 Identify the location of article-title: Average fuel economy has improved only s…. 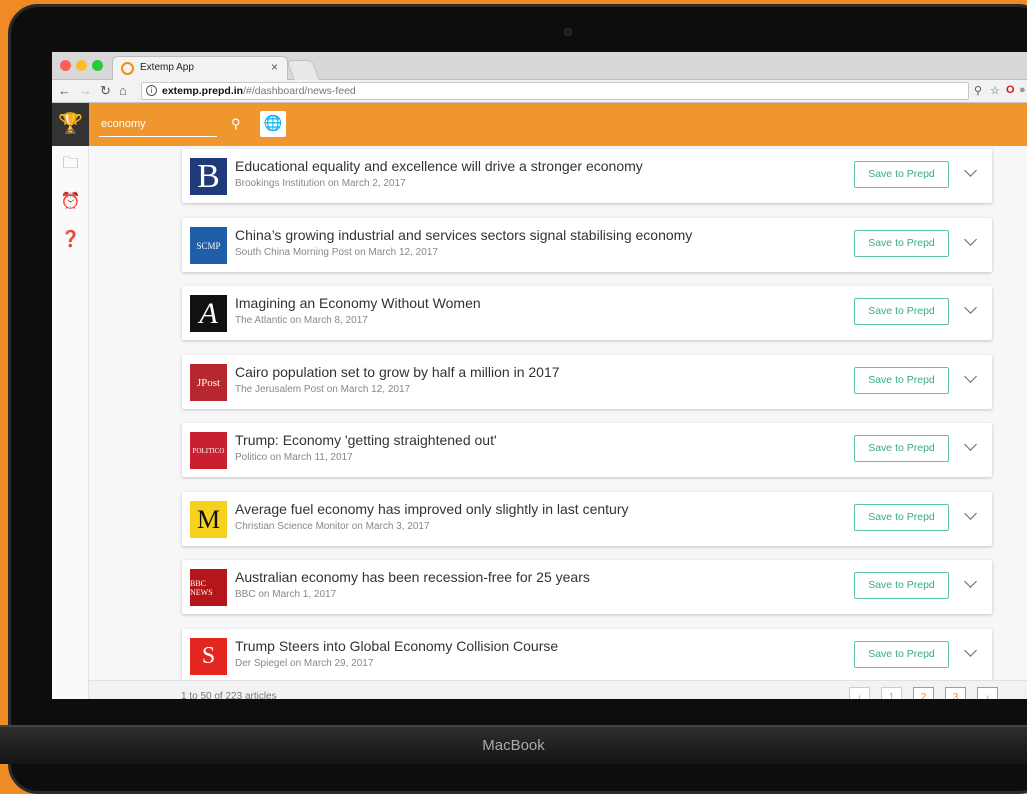
(432, 509).